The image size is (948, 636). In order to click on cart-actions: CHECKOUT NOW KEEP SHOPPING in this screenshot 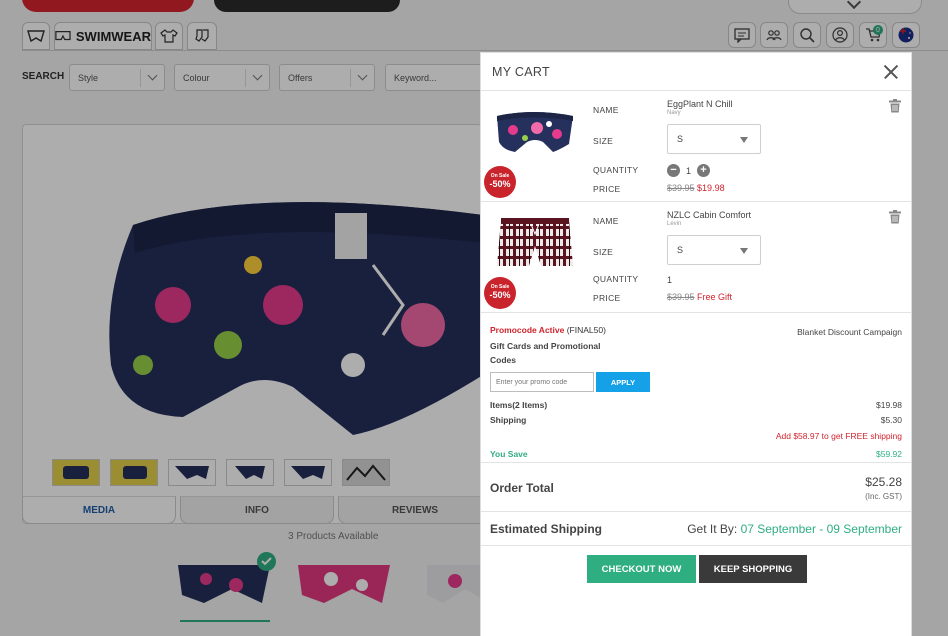, I will do `click(697, 569)`.